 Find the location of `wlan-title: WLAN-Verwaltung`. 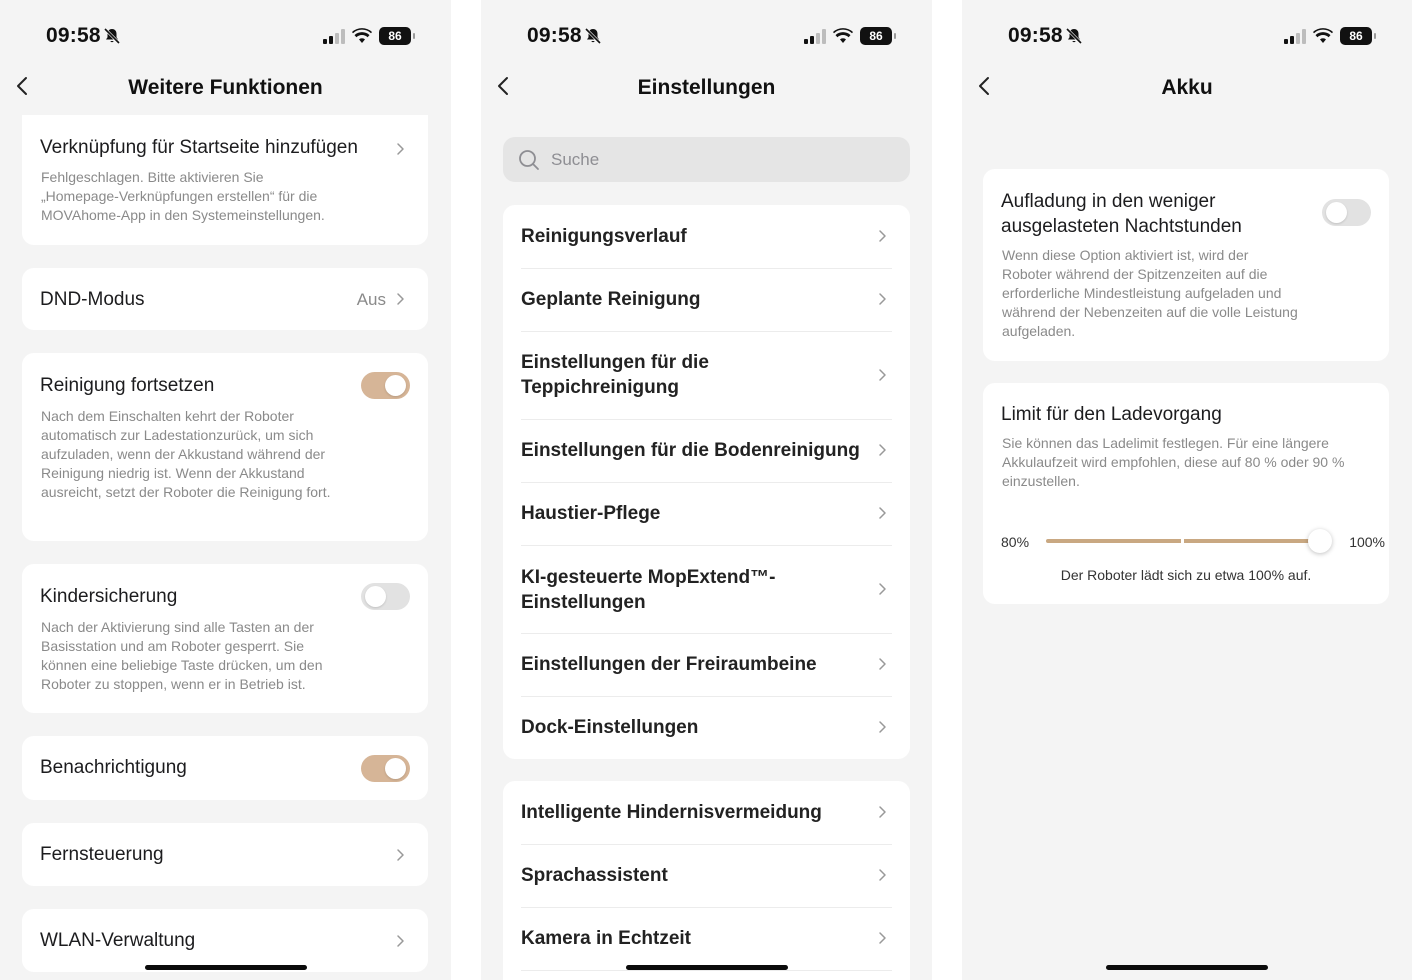

wlan-title: WLAN-Verwaltung is located at coordinates (118, 940).